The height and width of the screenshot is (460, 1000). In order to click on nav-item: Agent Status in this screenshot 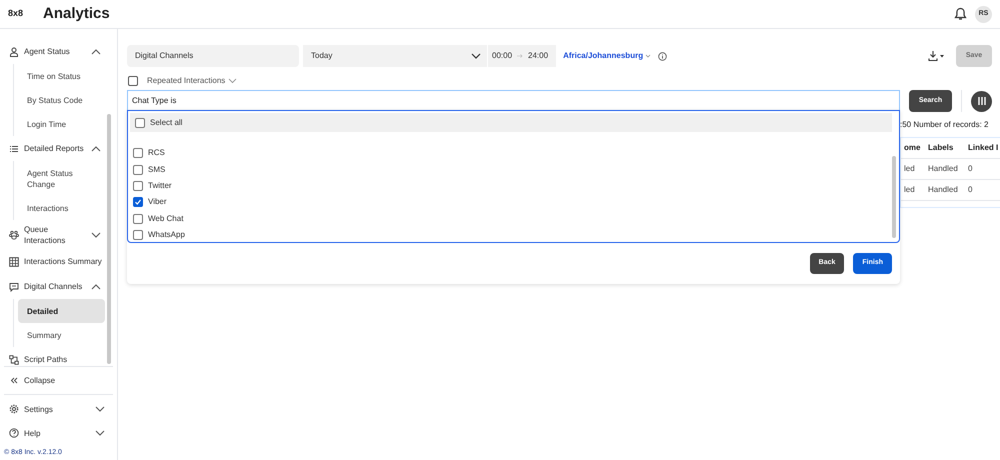, I will do `click(52, 51)`.